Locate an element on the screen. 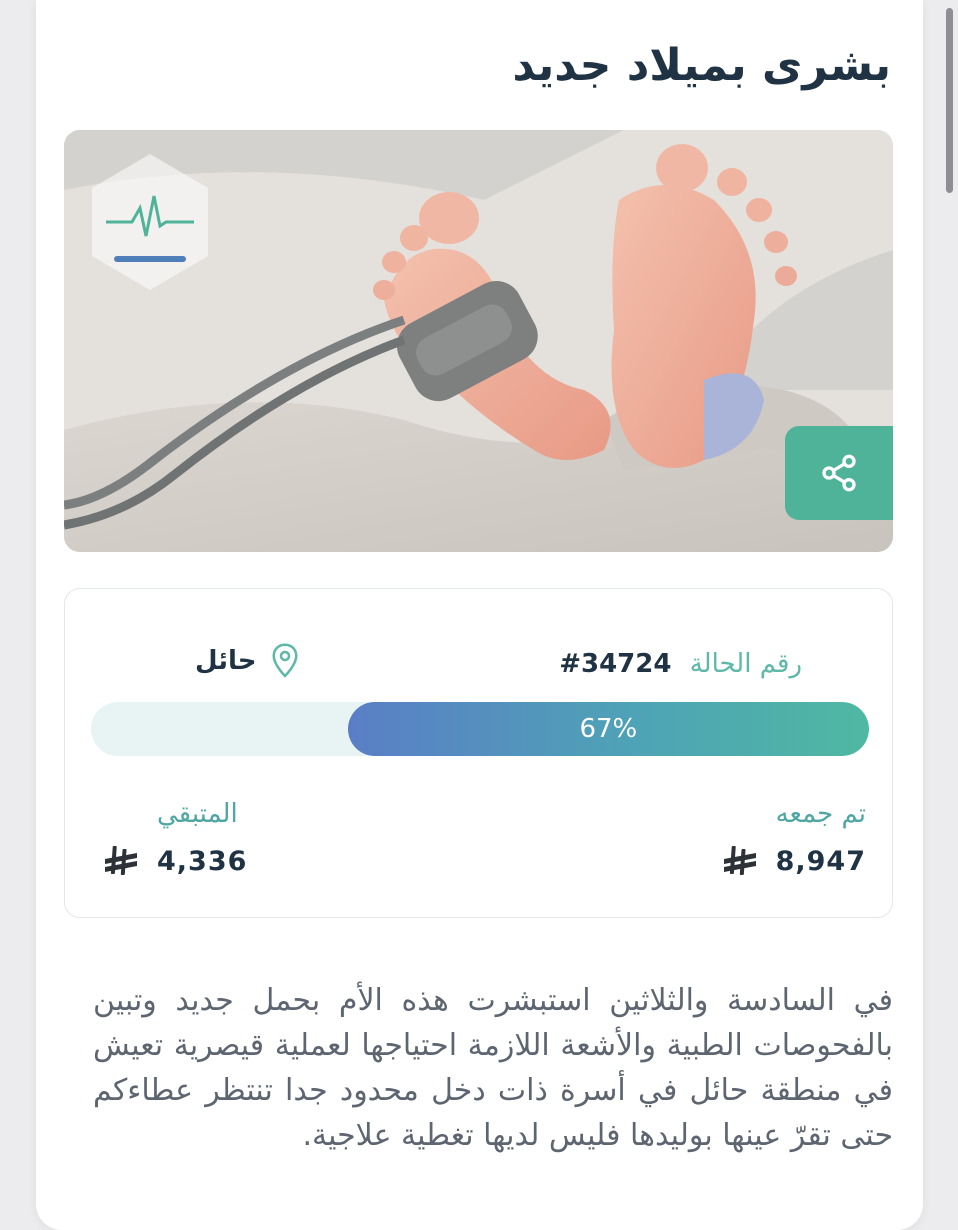  progress-bar: 67% is located at coordinates (480, 729).